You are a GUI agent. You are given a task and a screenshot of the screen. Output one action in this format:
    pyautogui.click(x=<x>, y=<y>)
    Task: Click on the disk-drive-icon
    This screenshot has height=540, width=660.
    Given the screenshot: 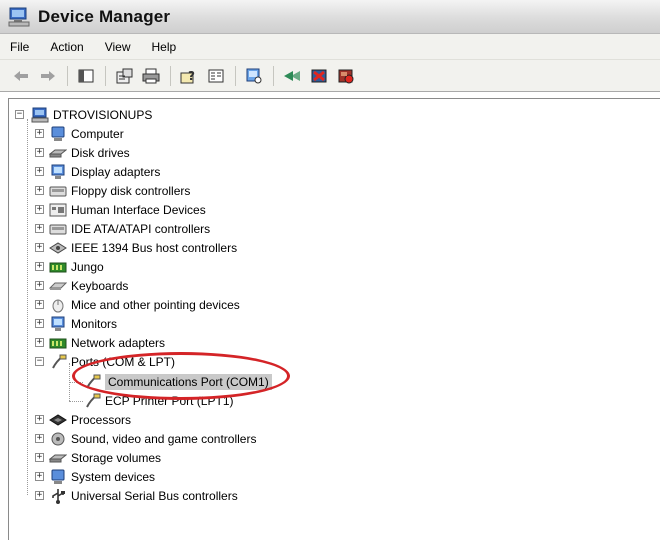 What is the action you would take?
    pyautogui.click(x=58, y=153)
    